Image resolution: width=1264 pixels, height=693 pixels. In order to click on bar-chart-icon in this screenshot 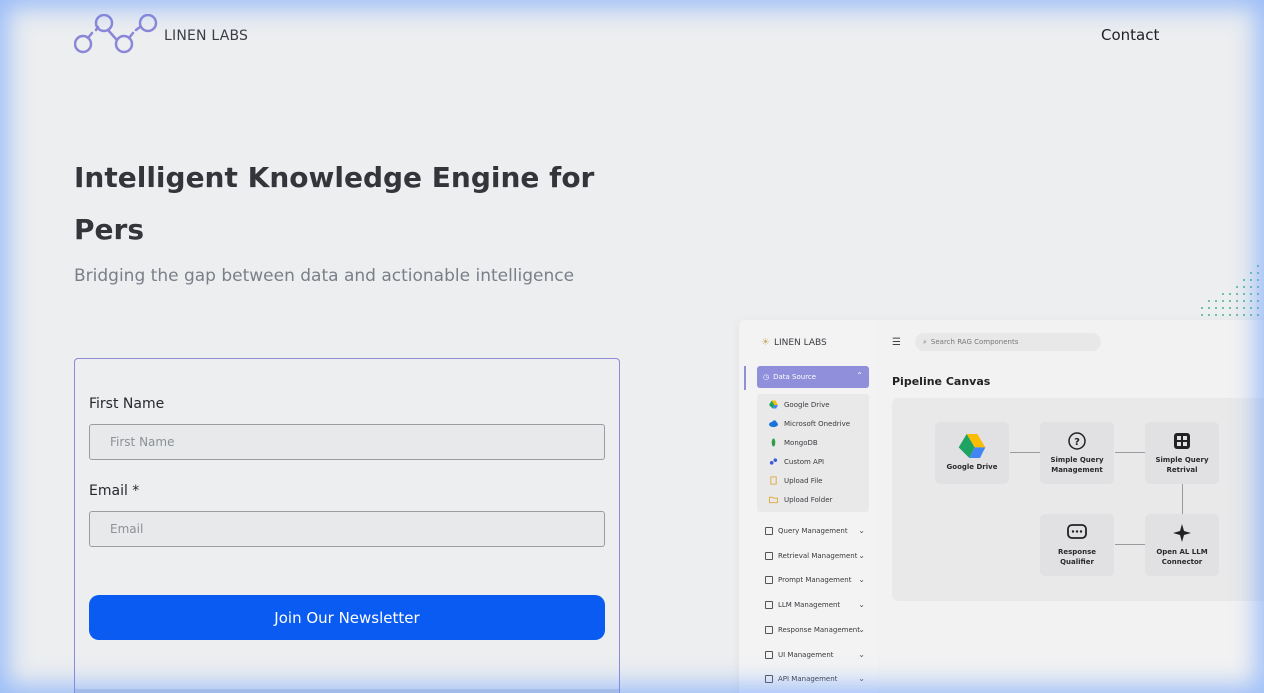, I will do `click(769, 655)`.